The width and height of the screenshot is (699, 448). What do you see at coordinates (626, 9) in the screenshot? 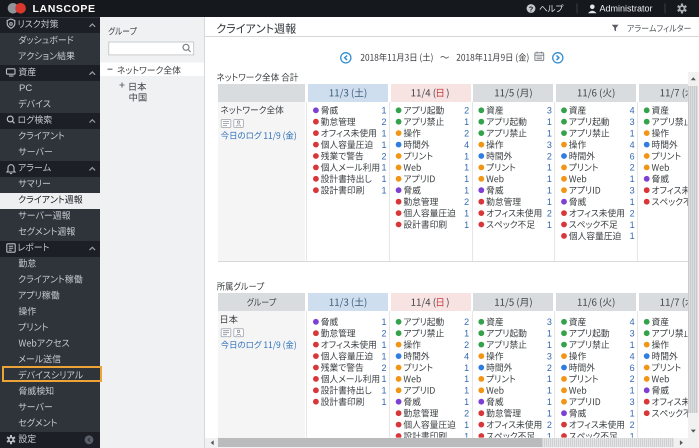
I see `svg-text: Administrator` at bounding box center [626, 9].